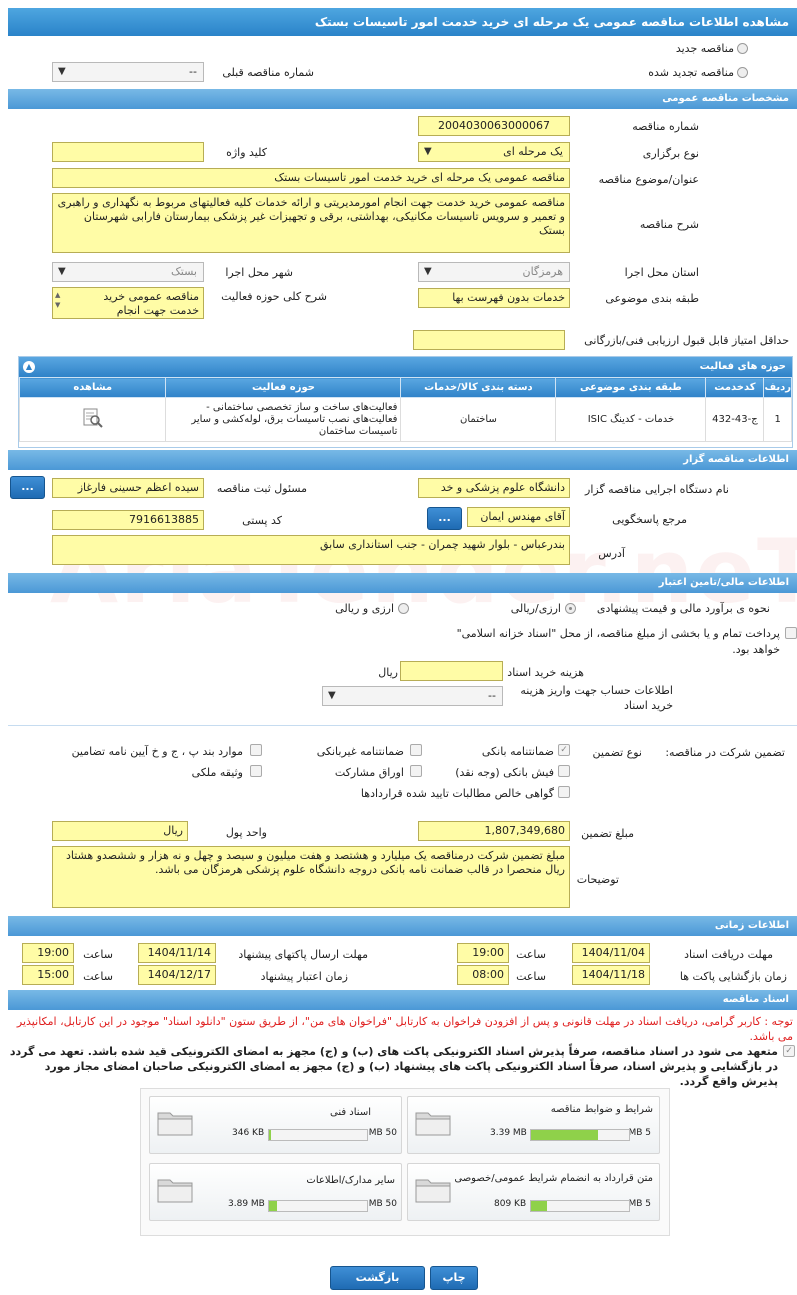  I want to click on reference-label: مرجع پاسخگویی, so click(649, 519).